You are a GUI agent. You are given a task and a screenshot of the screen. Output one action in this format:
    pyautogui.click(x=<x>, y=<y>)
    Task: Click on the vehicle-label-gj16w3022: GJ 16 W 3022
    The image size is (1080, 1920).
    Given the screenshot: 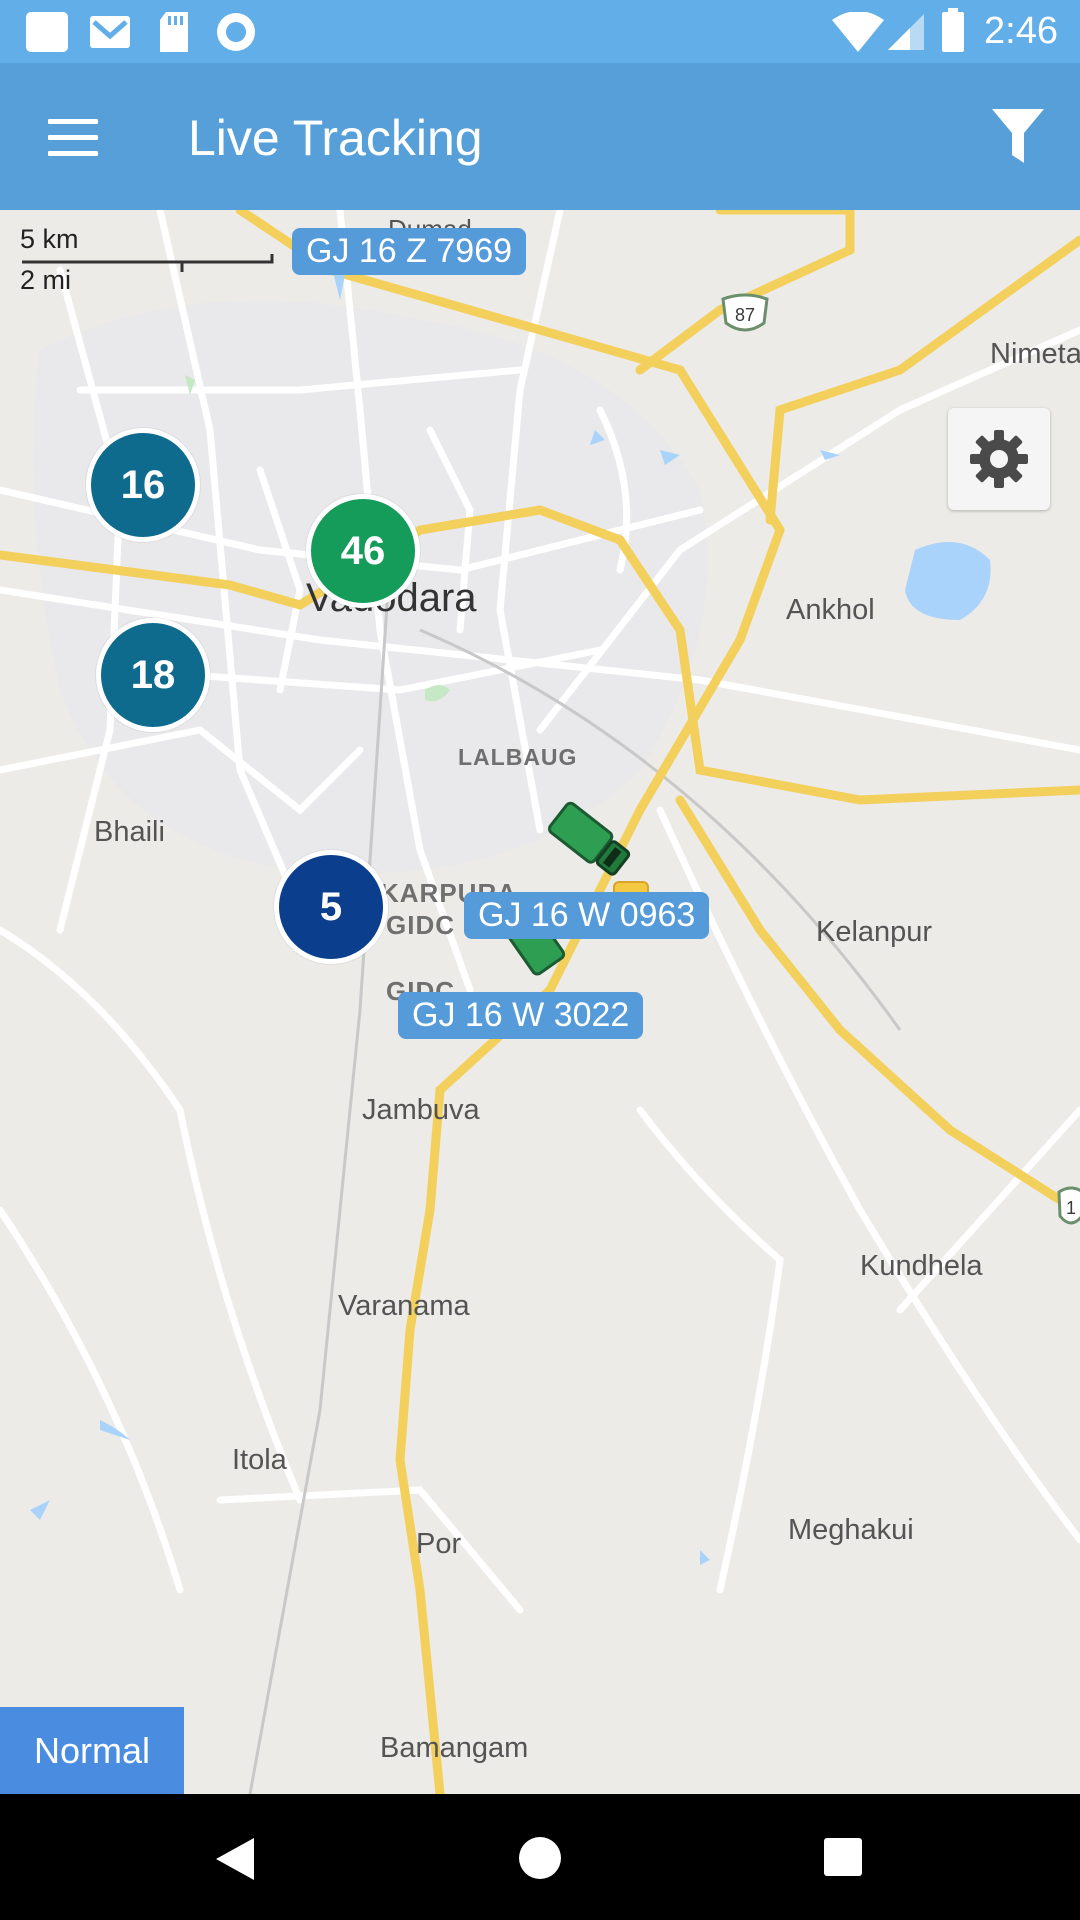 What is the action you would take?
    pyautogui.click(x=521, y=1015)
    